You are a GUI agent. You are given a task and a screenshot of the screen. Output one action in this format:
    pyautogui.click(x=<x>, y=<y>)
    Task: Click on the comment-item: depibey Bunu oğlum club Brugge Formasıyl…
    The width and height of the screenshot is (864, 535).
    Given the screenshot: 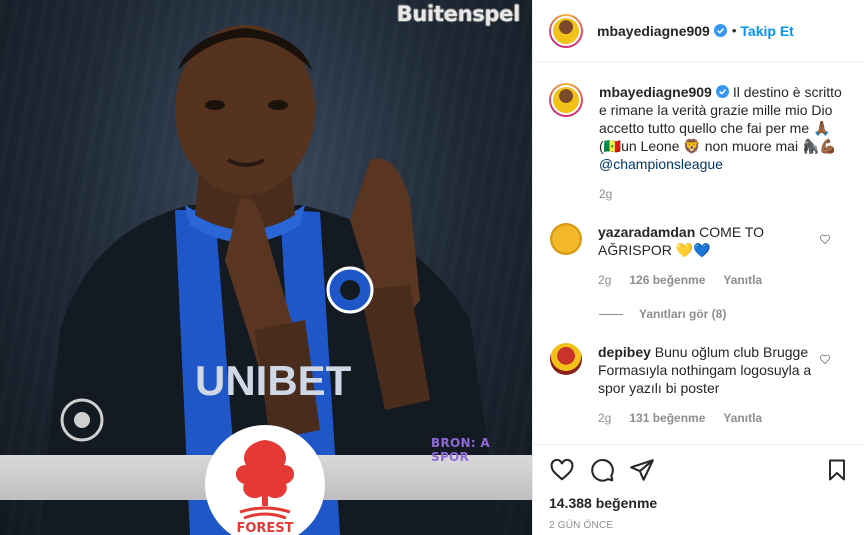 What is the action you would take?
    pyautogui.click(x=699, y=384)
    